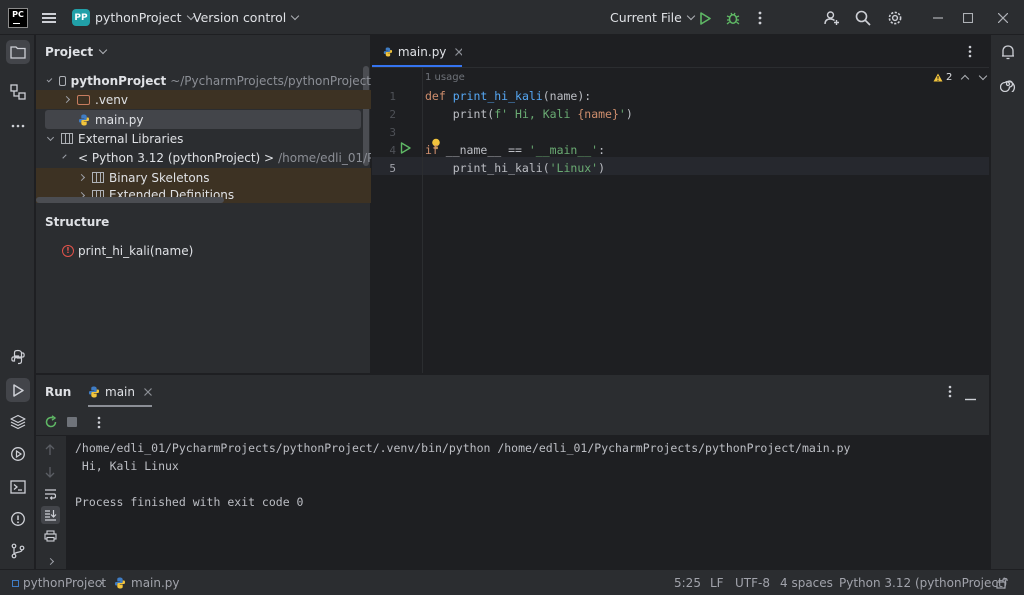 The height and width of the screenshot is (595, 1024). I want to click on structure-tool-button, so click(18, 92).